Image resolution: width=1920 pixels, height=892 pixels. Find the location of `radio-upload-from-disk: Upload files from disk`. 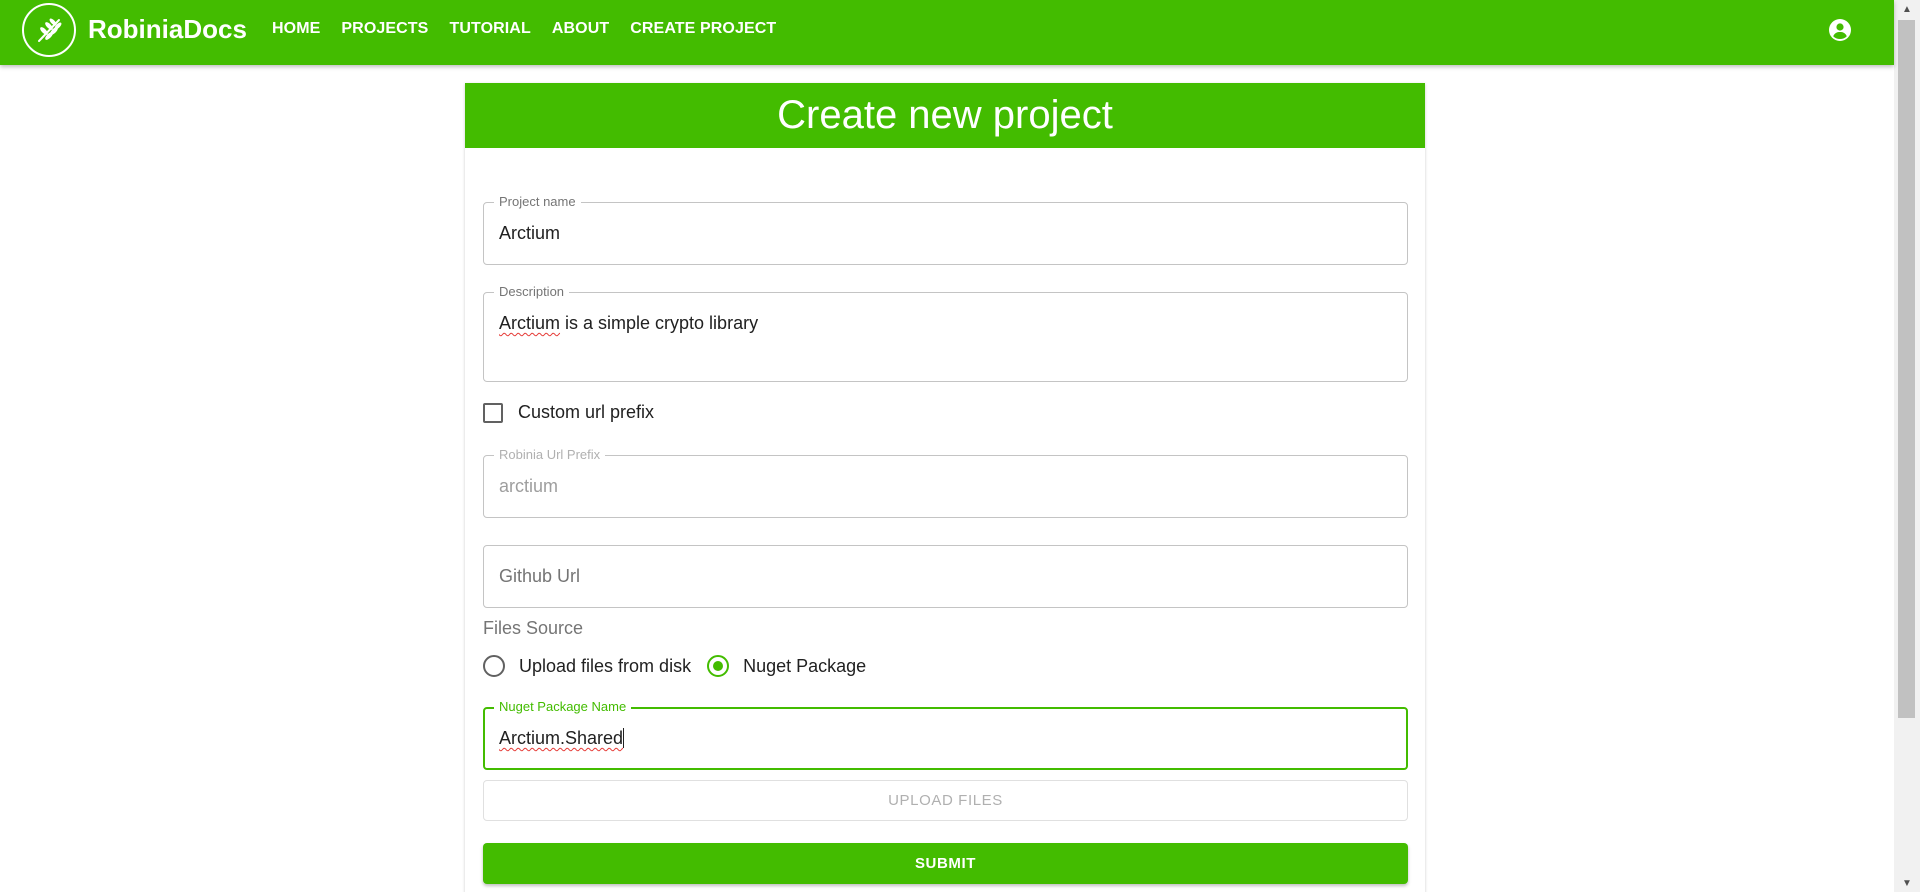

radio-upload-from-disk: Upload files from disk is located at coordinates (587, 666).